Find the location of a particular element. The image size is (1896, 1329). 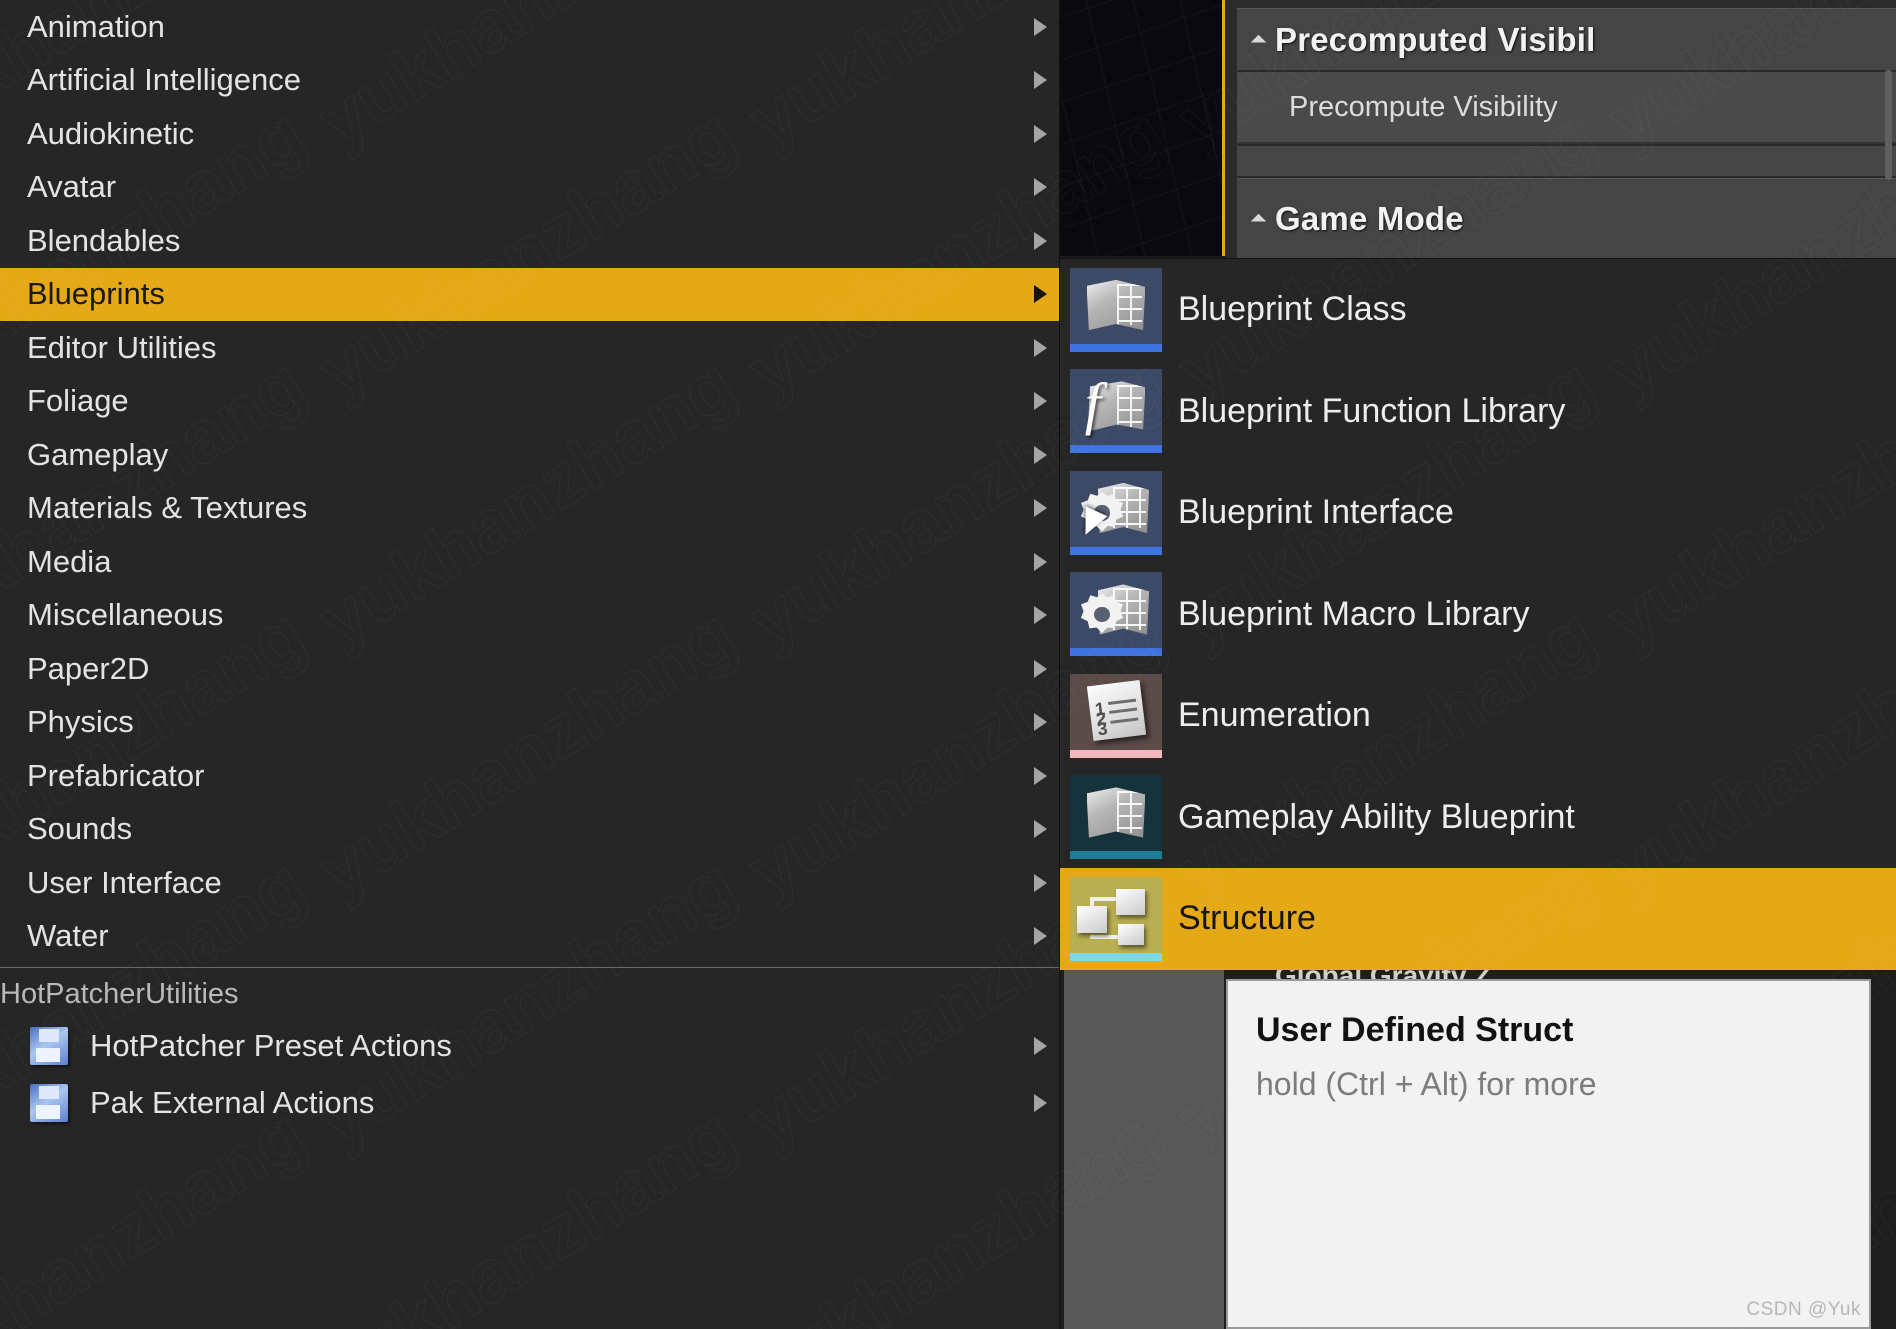

category-precomputed-visibility: Precomputed Visibil is located at coordinates (1566, 39).